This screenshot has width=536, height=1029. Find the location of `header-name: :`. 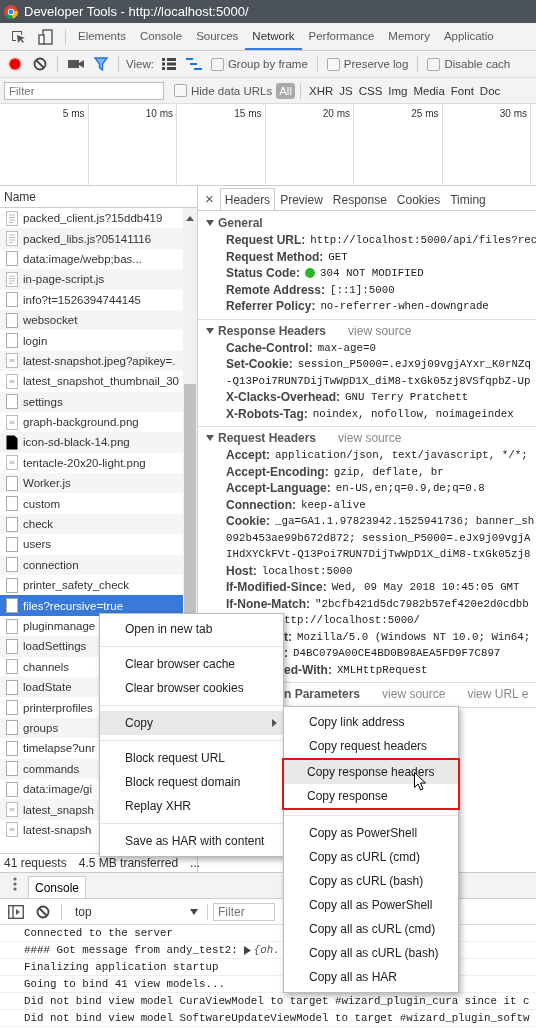

header-name: : is located at coordinates (286, 653).